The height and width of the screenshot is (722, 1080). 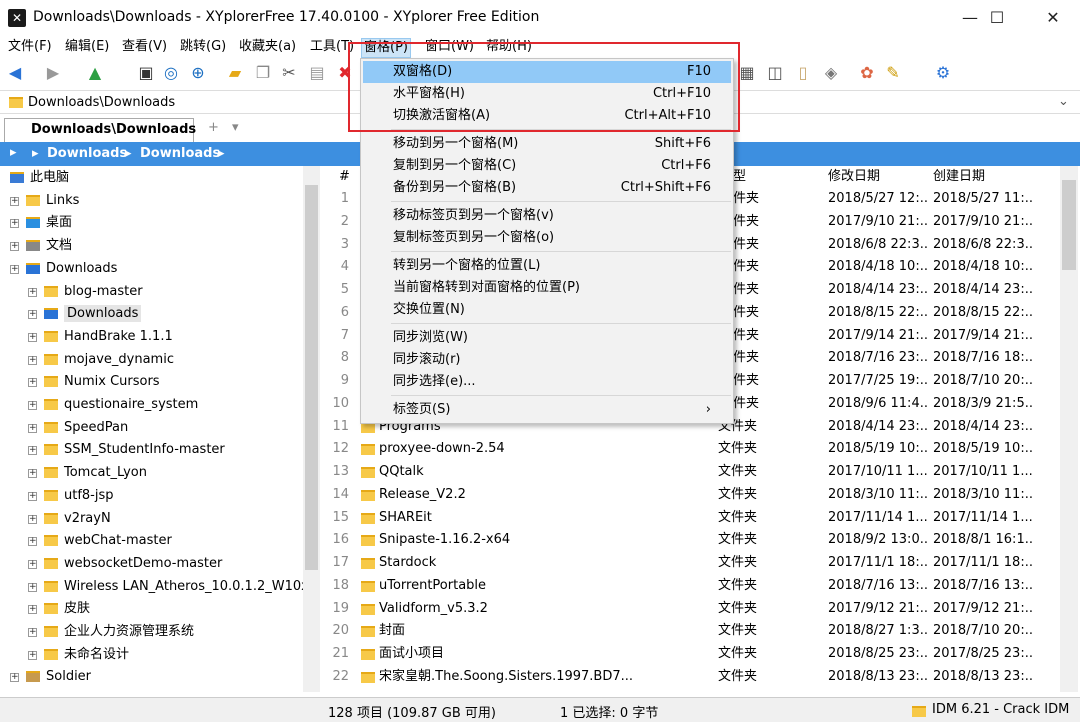 What do you see at coordinates (311, 377) in the screenshot?
I see `tree-scrollbar-thumb` at bounding box center [311, 377].